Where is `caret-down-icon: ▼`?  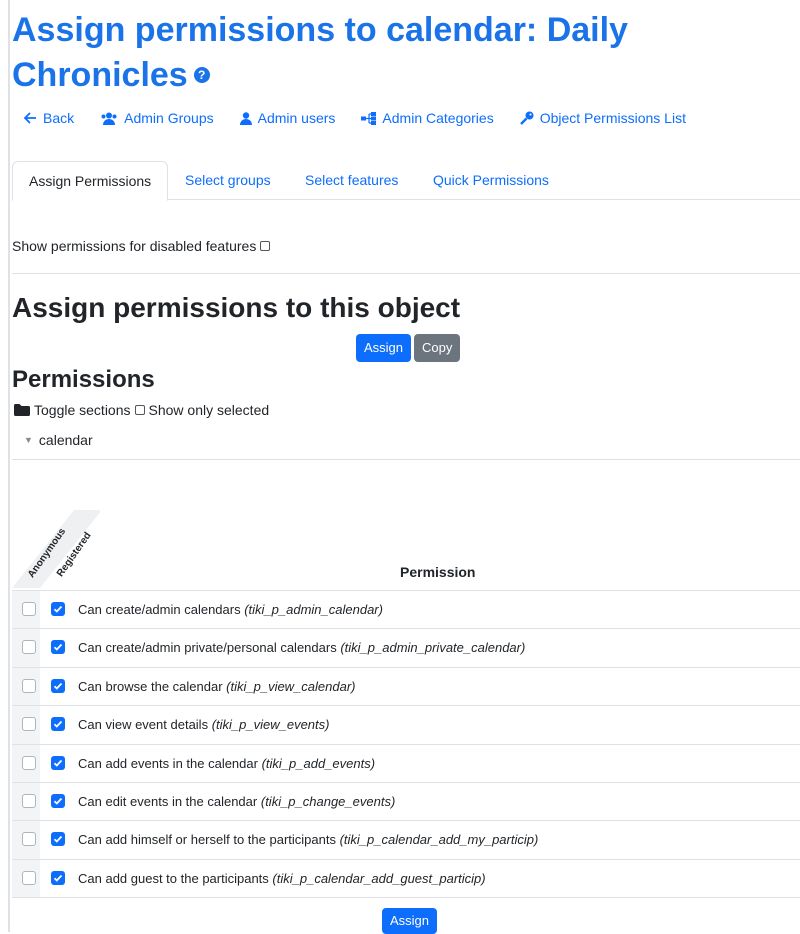
caret-down-icon: ▼ is located at coordinates (28, 440).